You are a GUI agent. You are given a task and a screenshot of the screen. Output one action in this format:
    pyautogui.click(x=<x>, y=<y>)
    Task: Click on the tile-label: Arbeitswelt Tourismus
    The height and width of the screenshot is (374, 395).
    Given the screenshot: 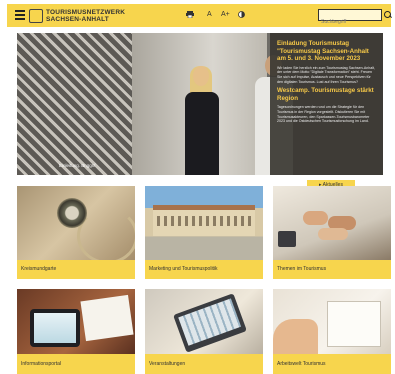 What is the action you would take?
    pyautogui.click(x=332, y=364)
    